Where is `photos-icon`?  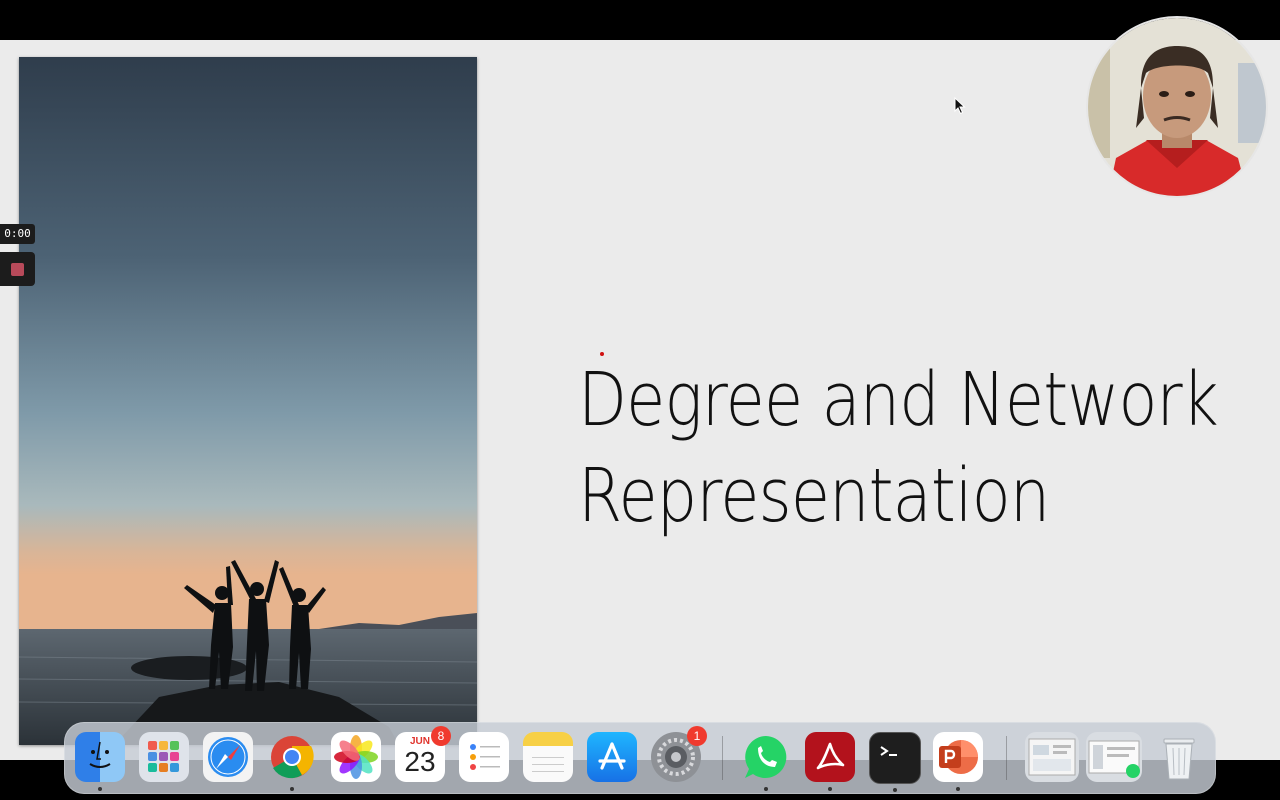
photos-icon is located at coordinates (356, 757).